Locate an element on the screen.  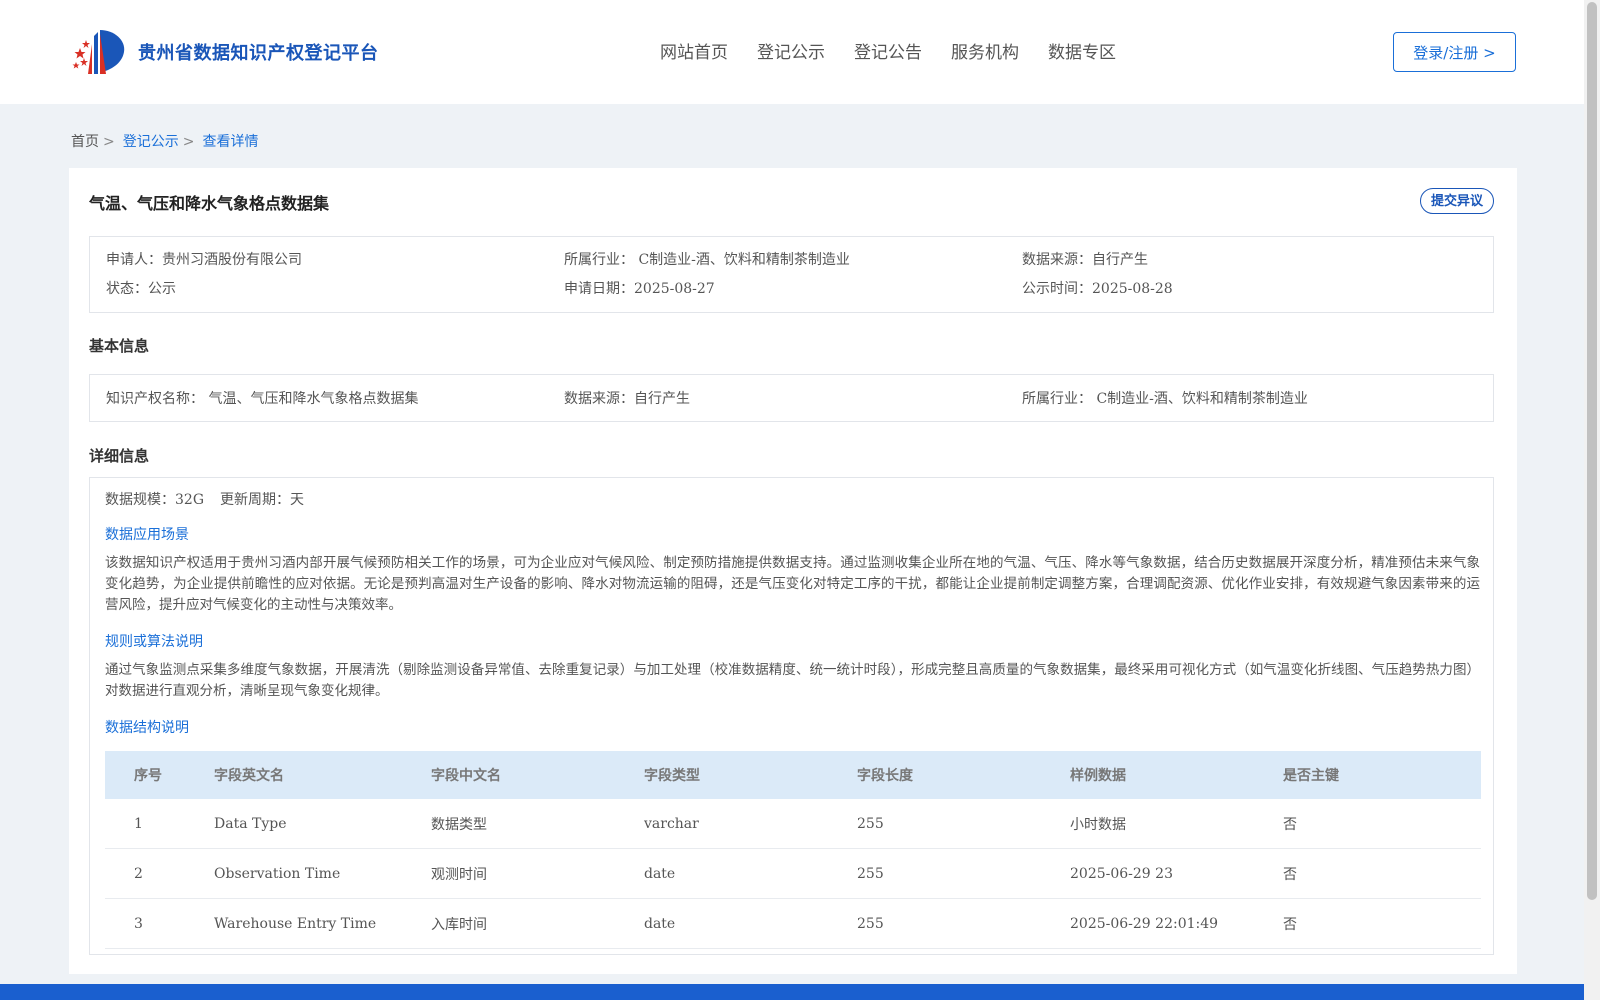
column-header-field-length: 字段长度 is located at coordinates (962, 775).